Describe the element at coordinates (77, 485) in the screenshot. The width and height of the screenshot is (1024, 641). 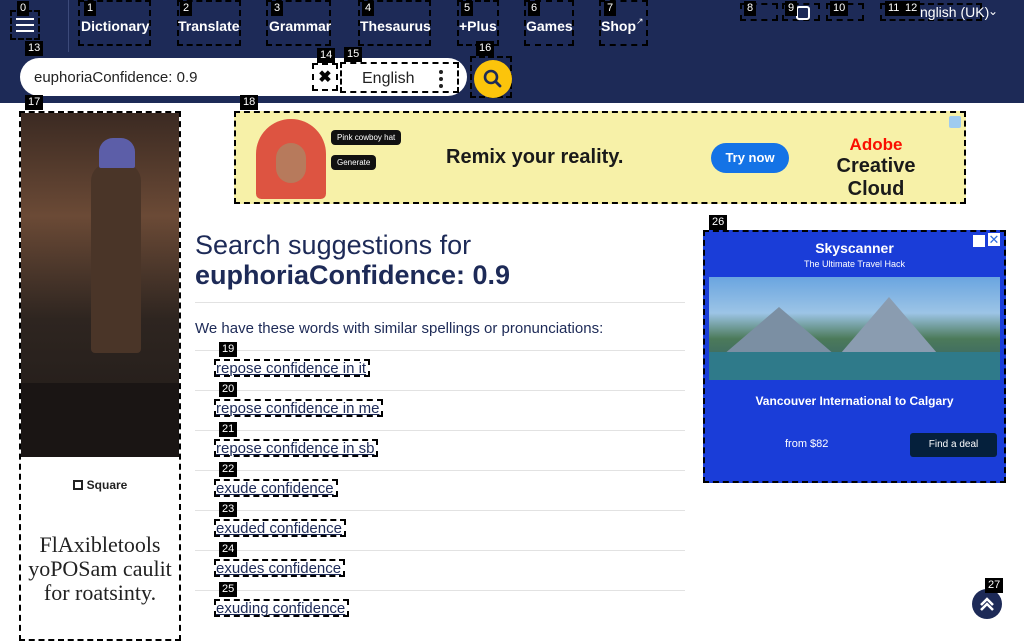
I see `square-logo-icon` at that location.